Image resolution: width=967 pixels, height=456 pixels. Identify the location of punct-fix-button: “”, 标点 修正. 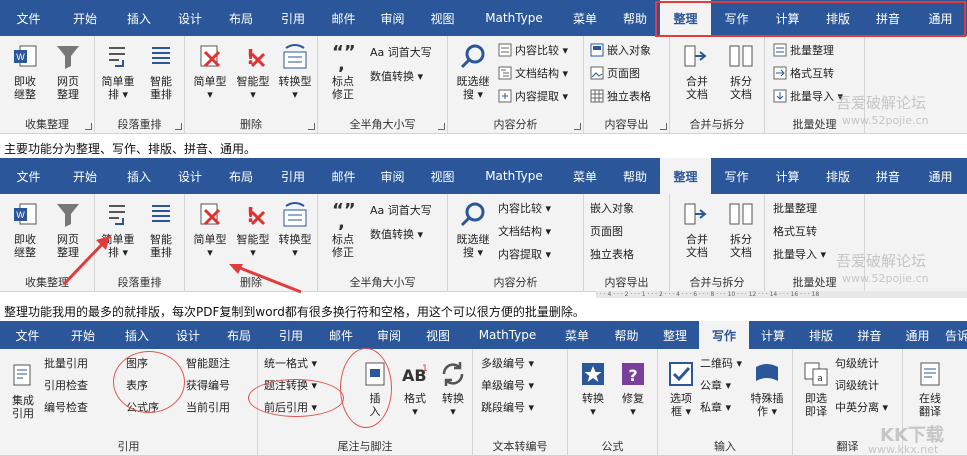
(343, 78).